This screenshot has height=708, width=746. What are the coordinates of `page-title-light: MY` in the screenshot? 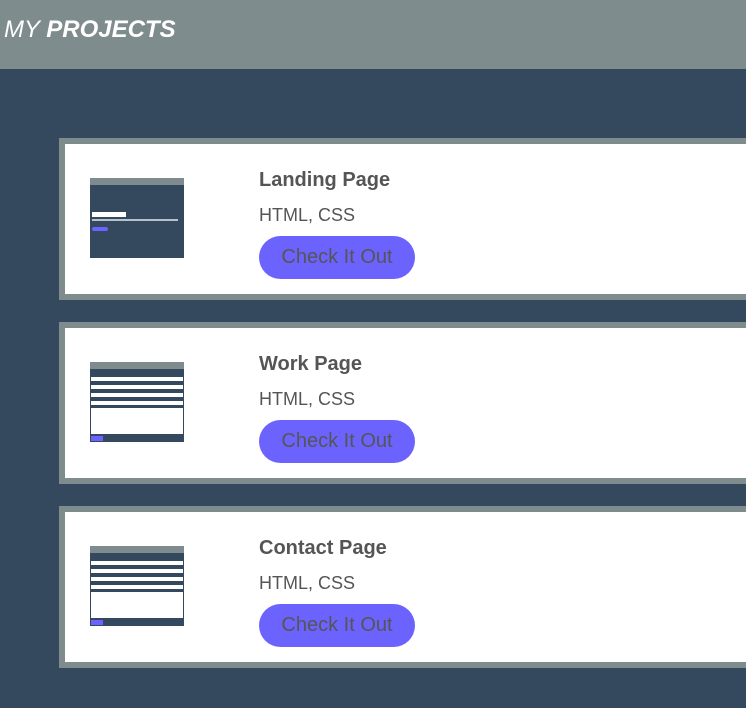 It's located at (25, 29).